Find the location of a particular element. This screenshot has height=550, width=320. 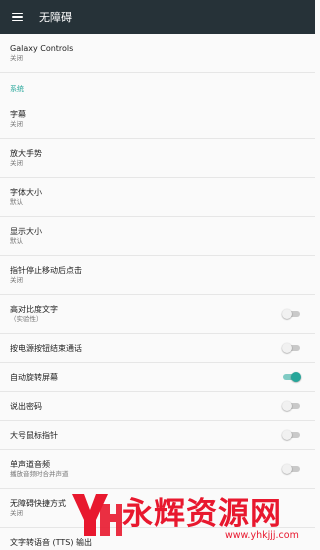

hamburger-menu-icon is located at coordinates (17, 17).